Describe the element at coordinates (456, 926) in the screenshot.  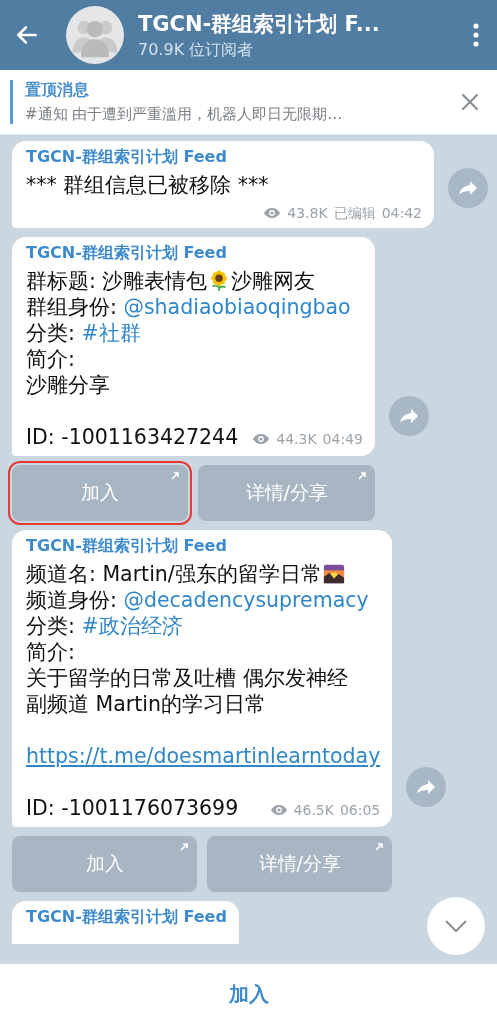
I see `chevron-down-icon` at that location.